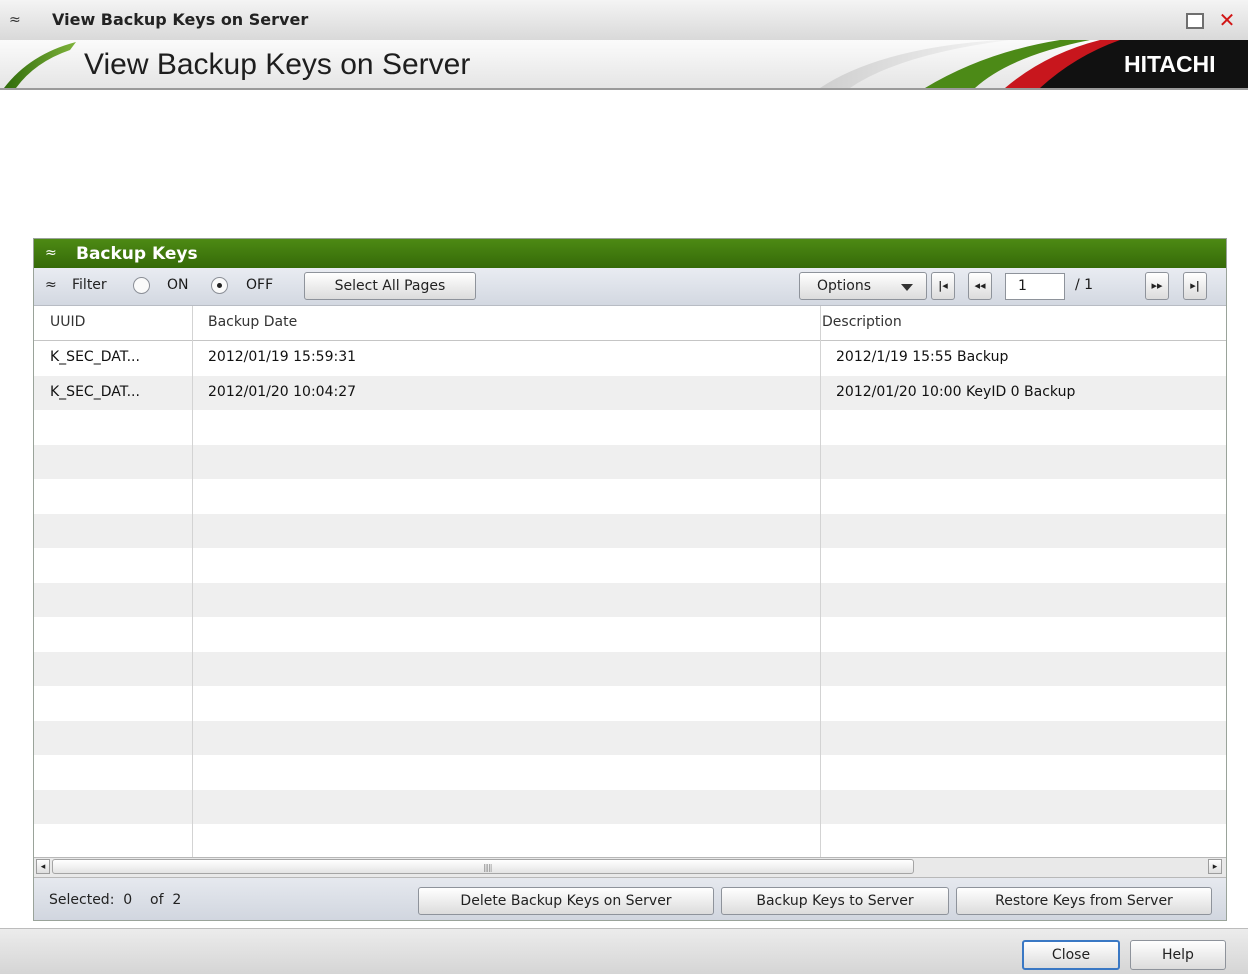 The width and height of the screenshot is (1248, 974). I want to click on panel-header: ≈ Backup Keys, so click(630, 253).